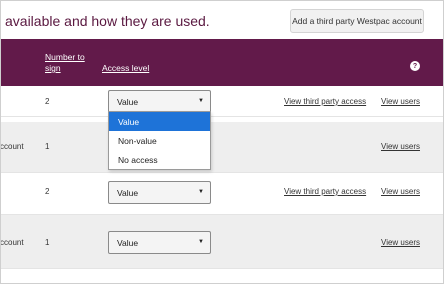 This screenshot has width=444, height=284. Describe the element at coordinates (222, 276) in the screenshot. I see `table-row` at that location.